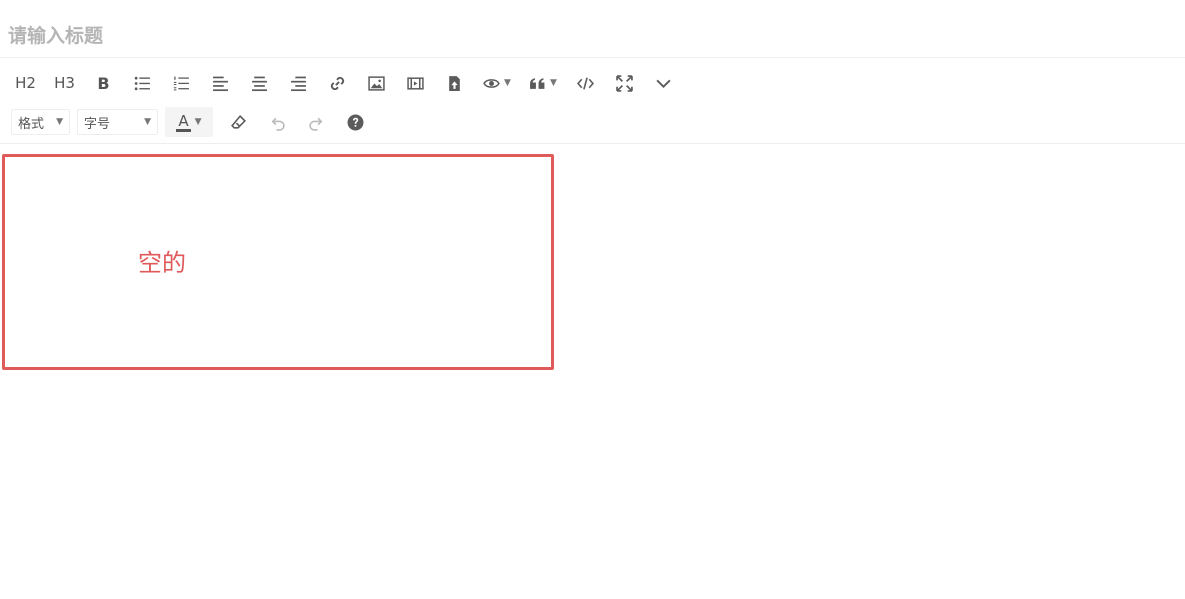 This screenshot has width=1185, height=599. I want to click on more-button, so click(663, 83).